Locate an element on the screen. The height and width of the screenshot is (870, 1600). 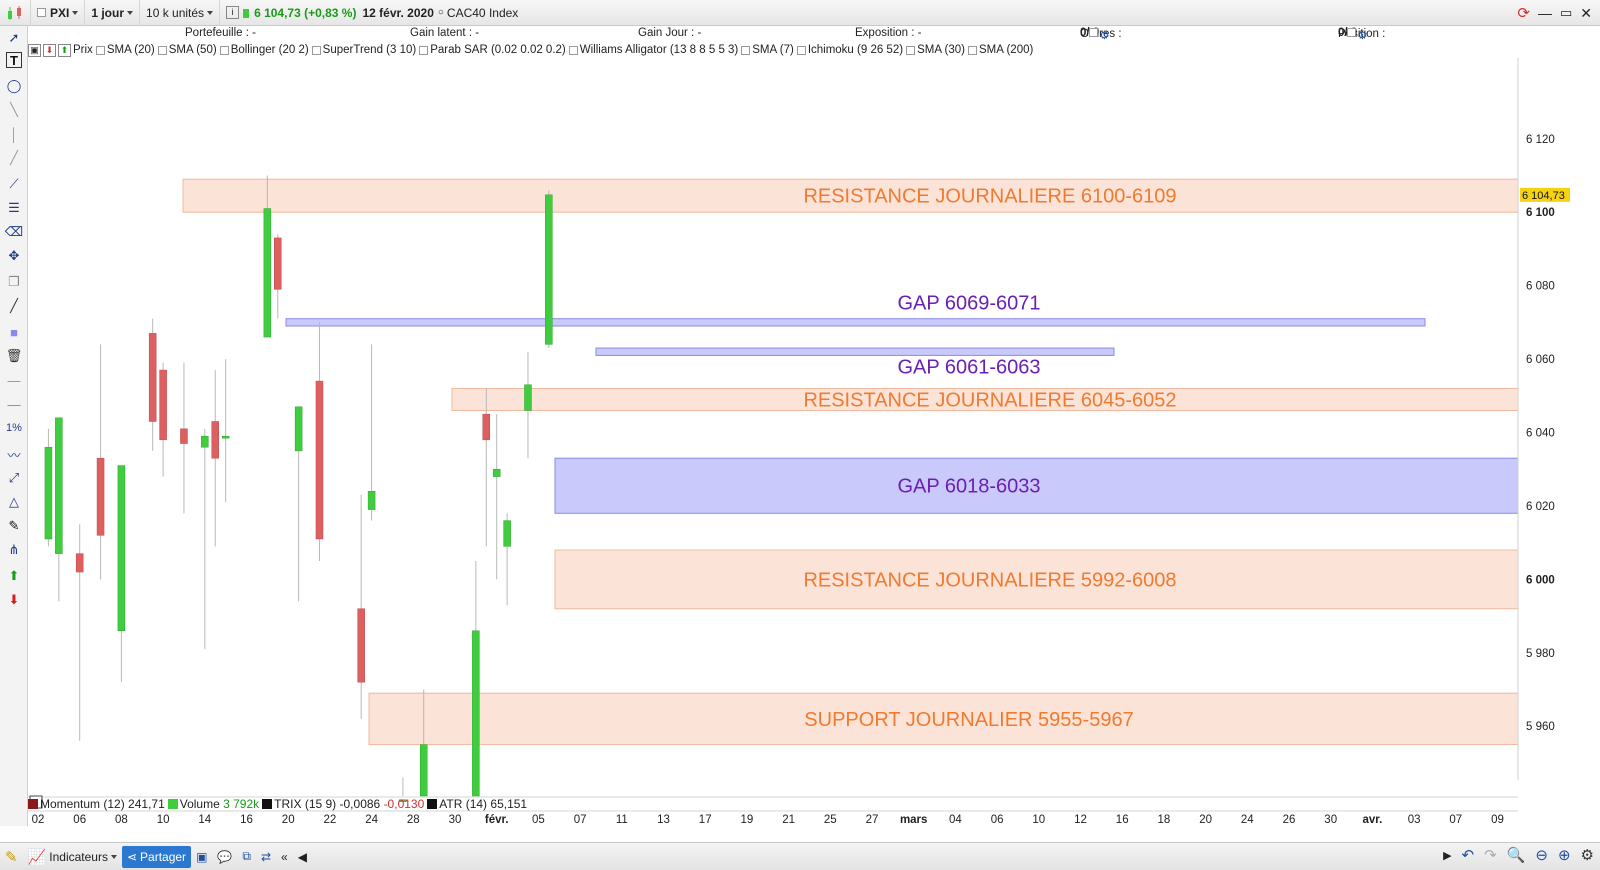
pen-icon: ✎ is located at coordinates (14, 526).